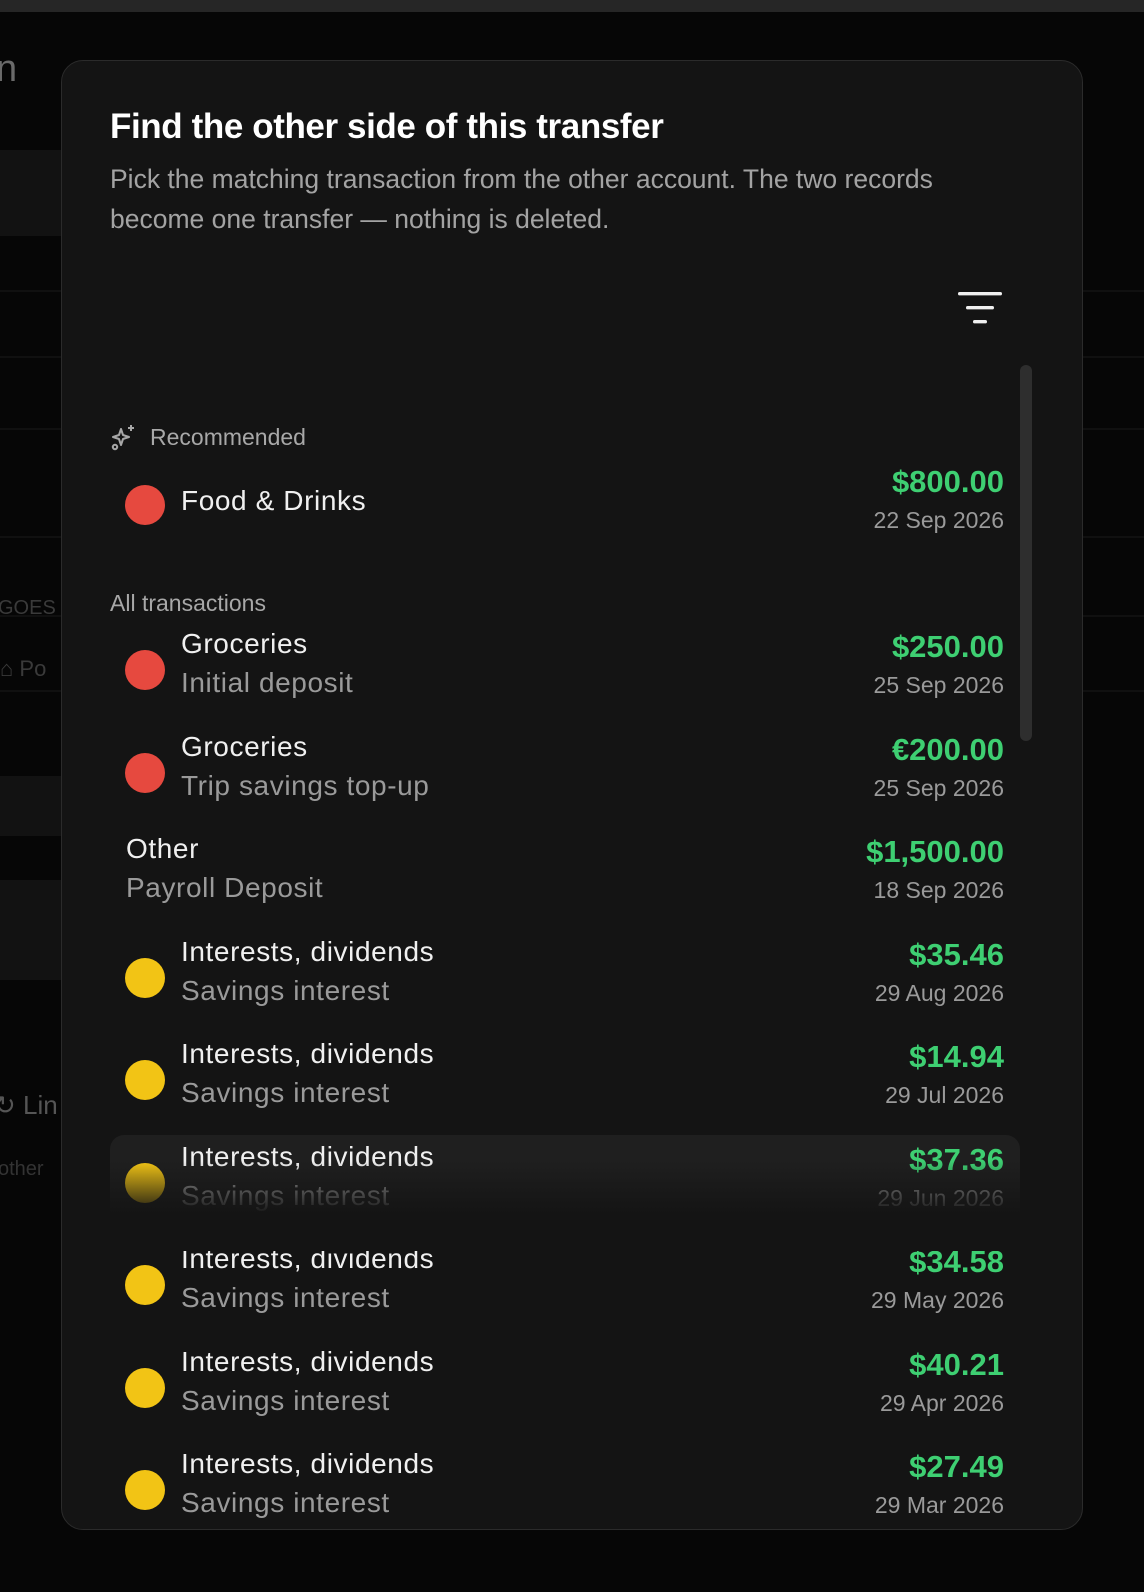 The image size is (1144, 1592). Describe the element at coordinates (387, 126) in the screenshot. I see `dialog-title: Find the other side of this transfer` at that location.